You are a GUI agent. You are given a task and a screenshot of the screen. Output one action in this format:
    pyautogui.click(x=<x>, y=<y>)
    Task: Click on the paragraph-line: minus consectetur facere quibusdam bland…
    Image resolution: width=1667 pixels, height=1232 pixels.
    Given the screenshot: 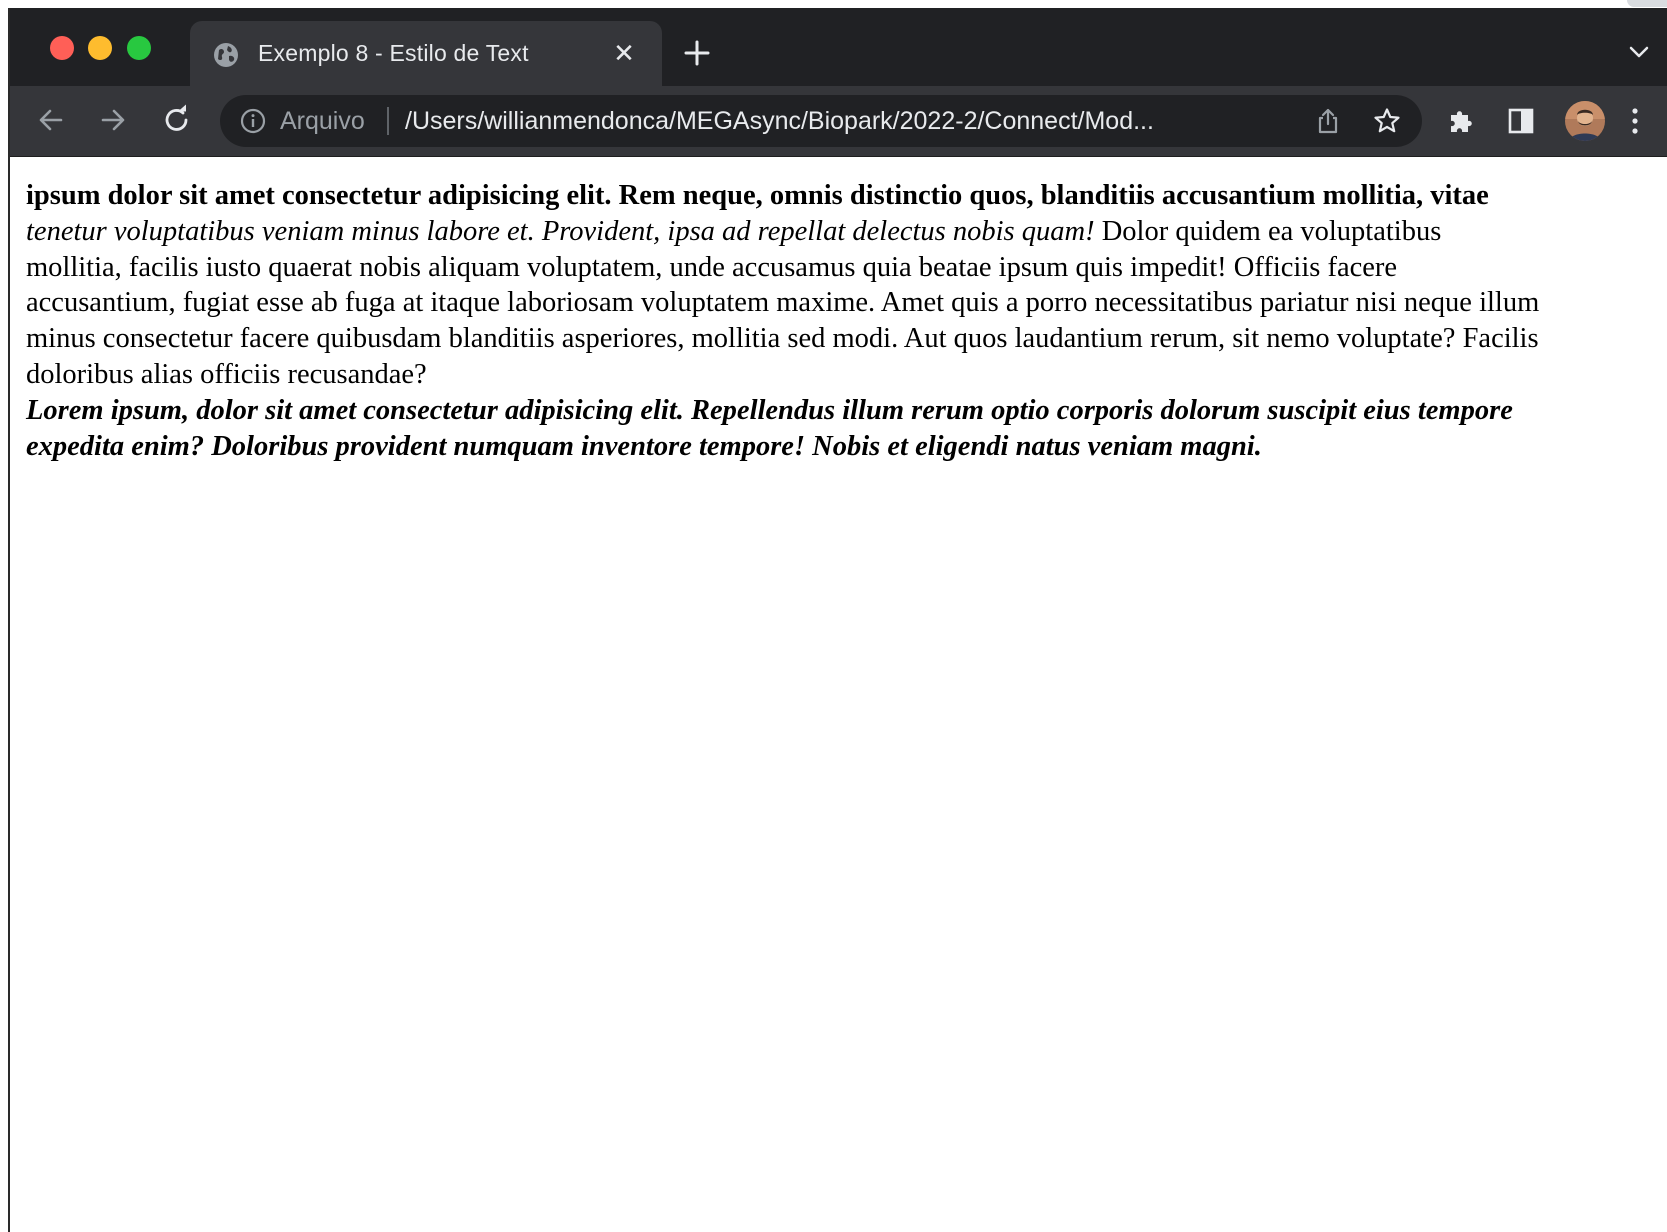 What is the action you would take?
    pyautogui.click(x=782, y=339)
    